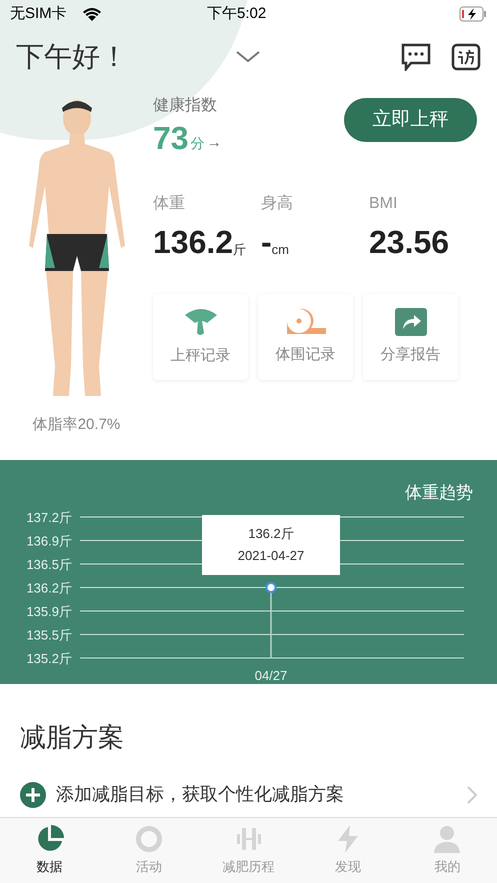 This screenshot has height=883, width=497. Describe the element at coordinates (236, 14) in the screenshot. I see `clock-text: 下午5:02` at that location.